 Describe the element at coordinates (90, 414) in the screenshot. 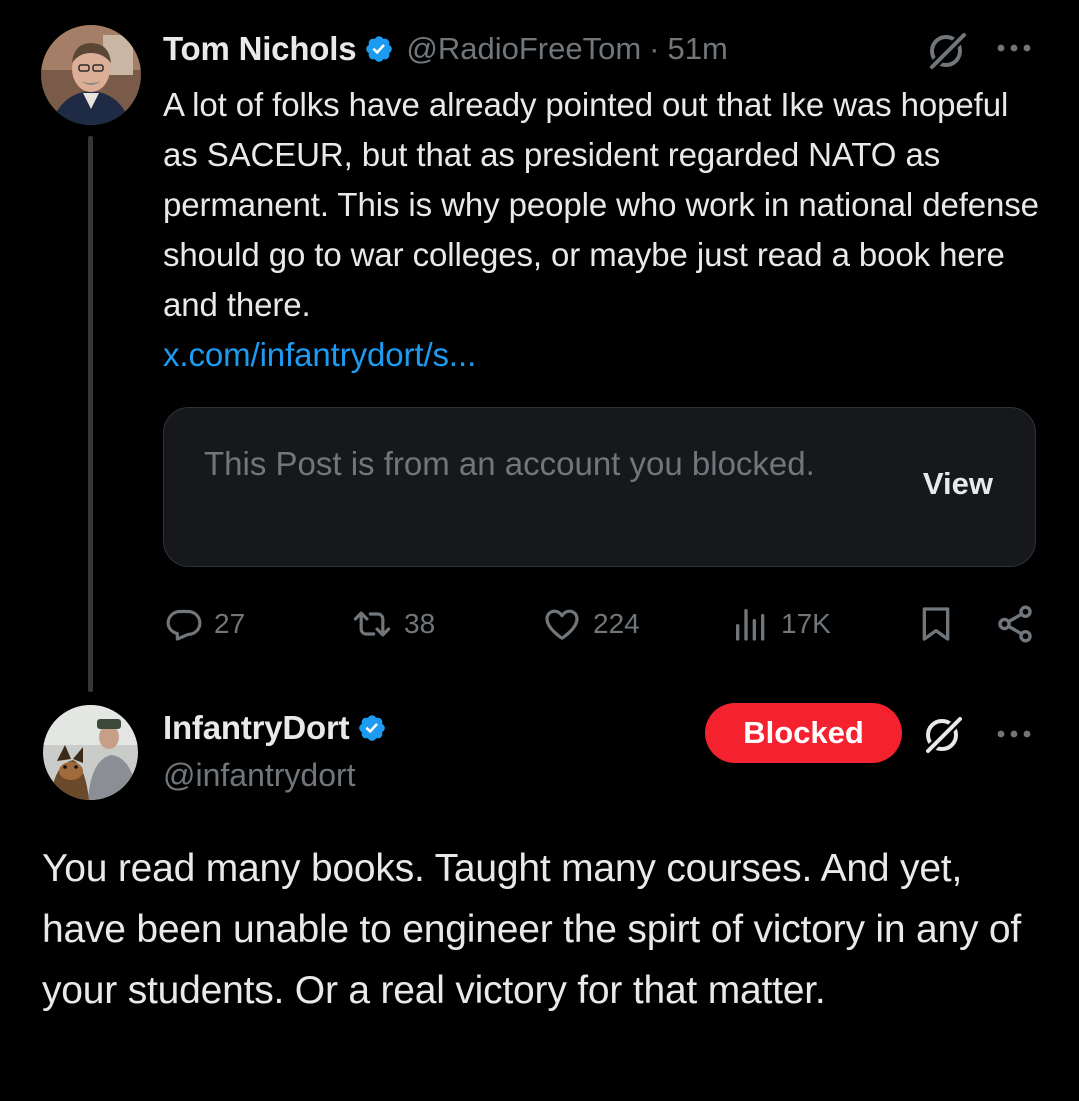

I see `thread-connector-line` at that location.